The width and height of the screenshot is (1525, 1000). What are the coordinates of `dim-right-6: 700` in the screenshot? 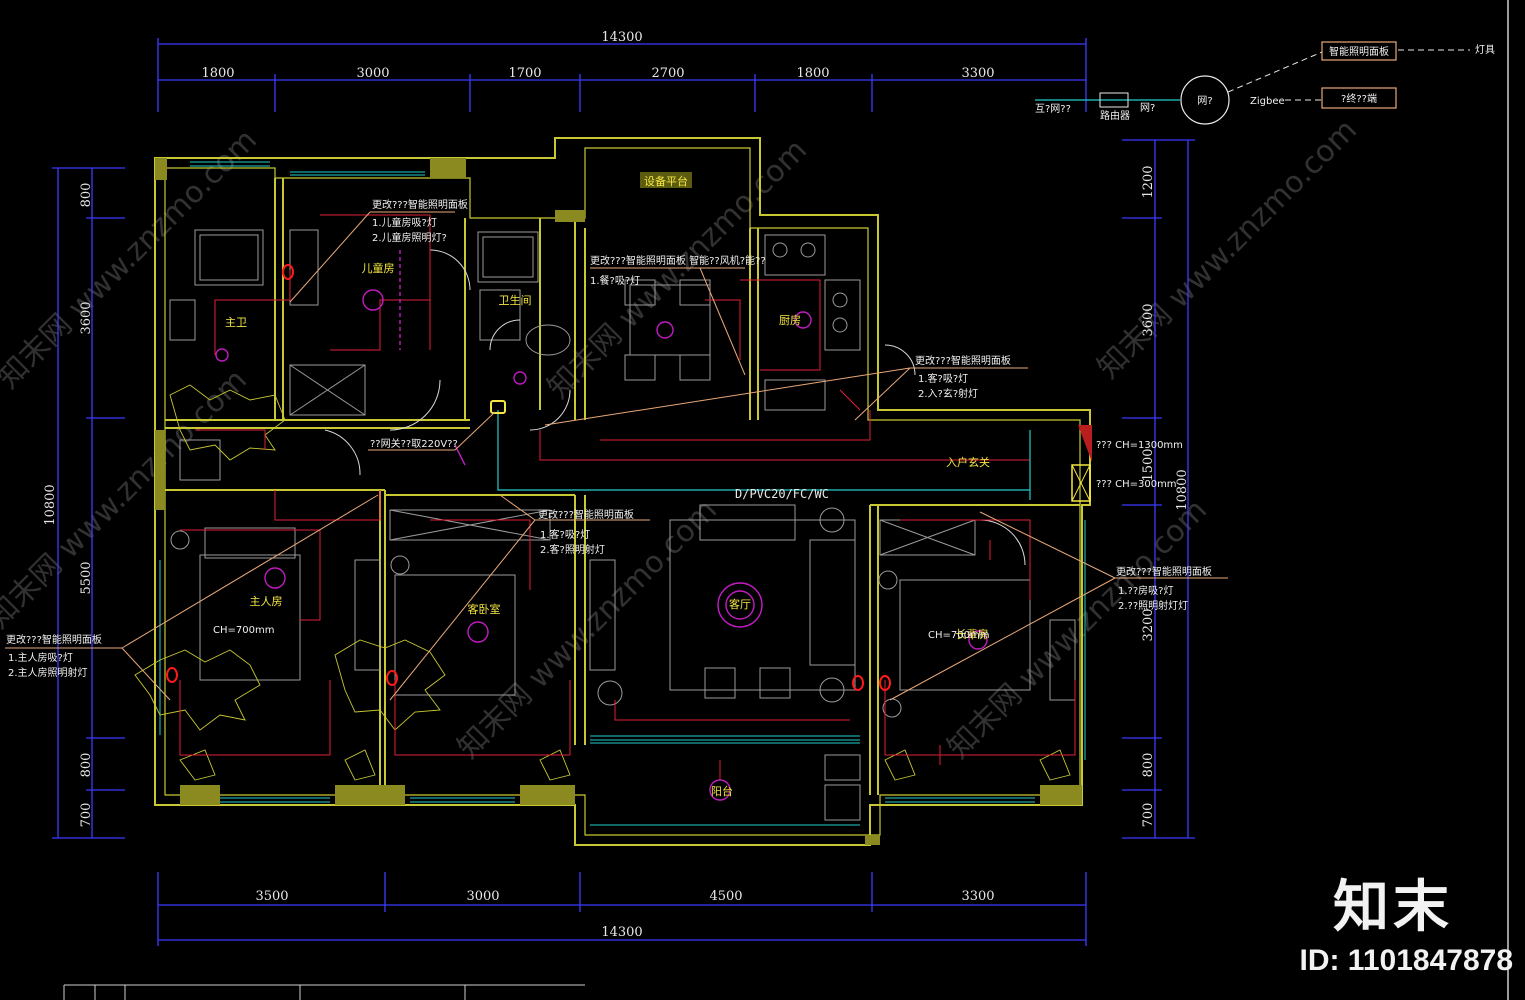 It's located at (1148, 815).